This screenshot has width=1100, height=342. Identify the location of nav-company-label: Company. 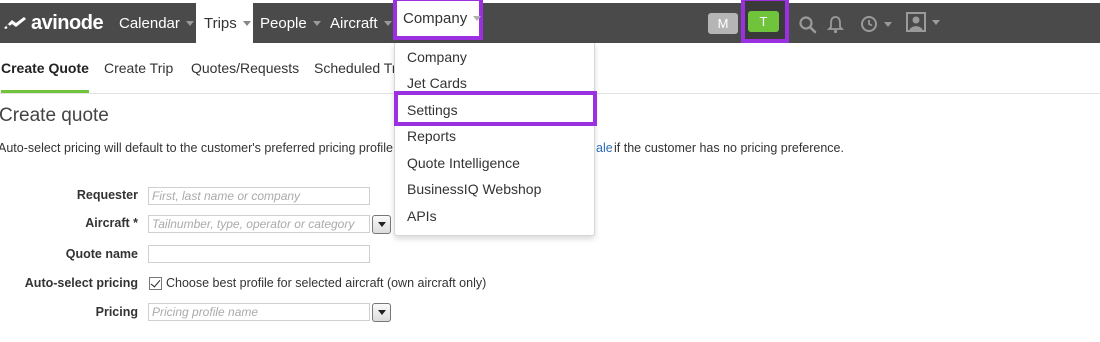
(435, 18).